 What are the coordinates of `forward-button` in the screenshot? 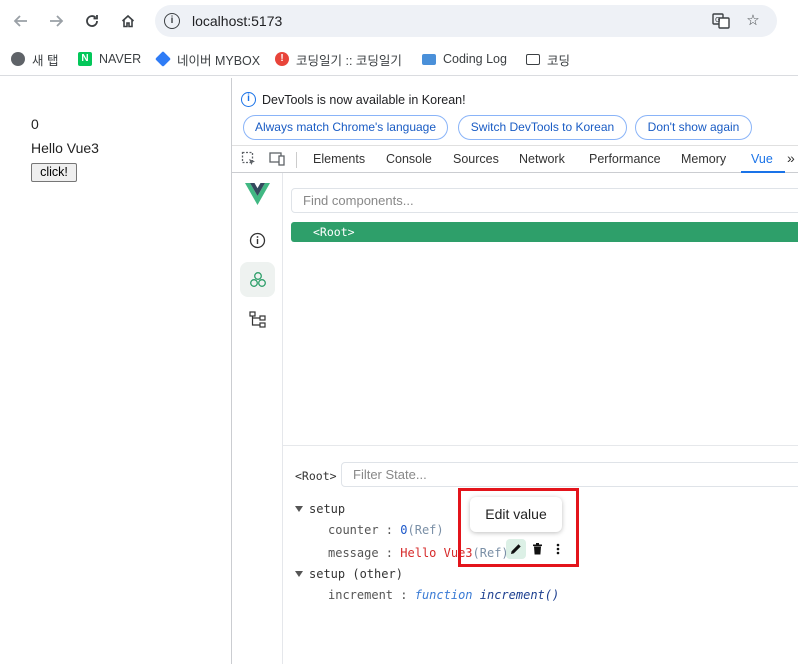 It's located at (56, 21).